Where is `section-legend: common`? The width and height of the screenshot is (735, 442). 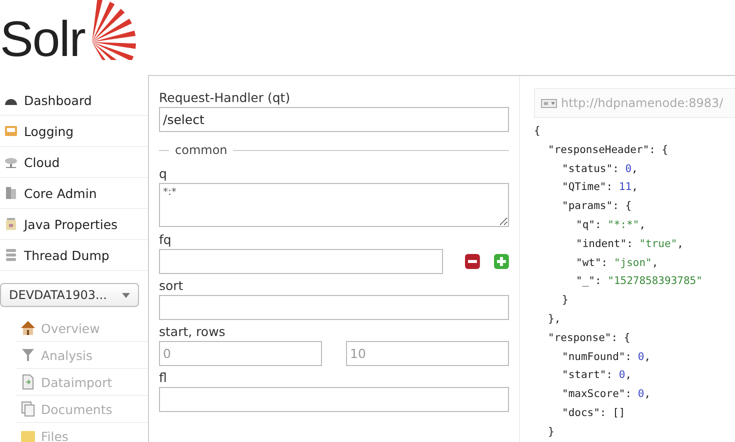 section-legend: common is located at coordinates (201, 150).